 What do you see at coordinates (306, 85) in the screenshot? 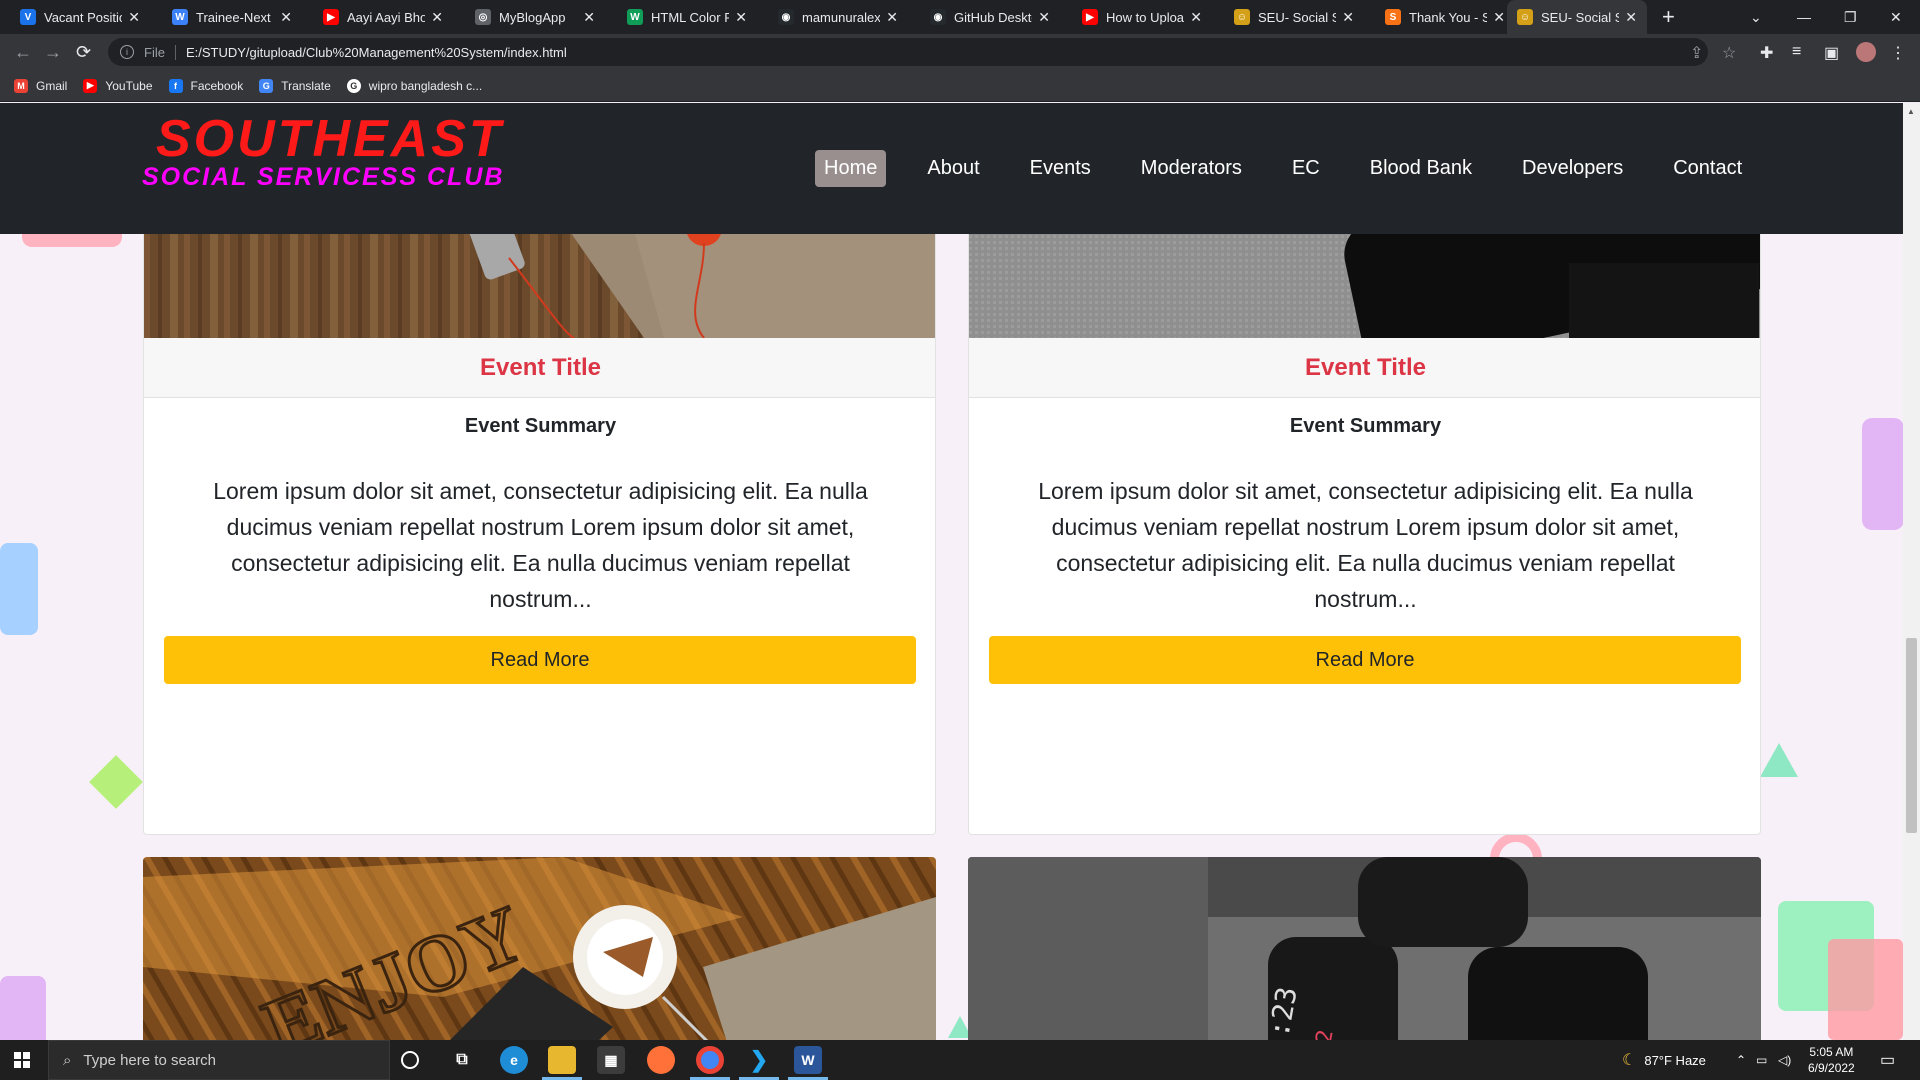
I see `bookmark-label: Translate` at bounding box center [306, 85].